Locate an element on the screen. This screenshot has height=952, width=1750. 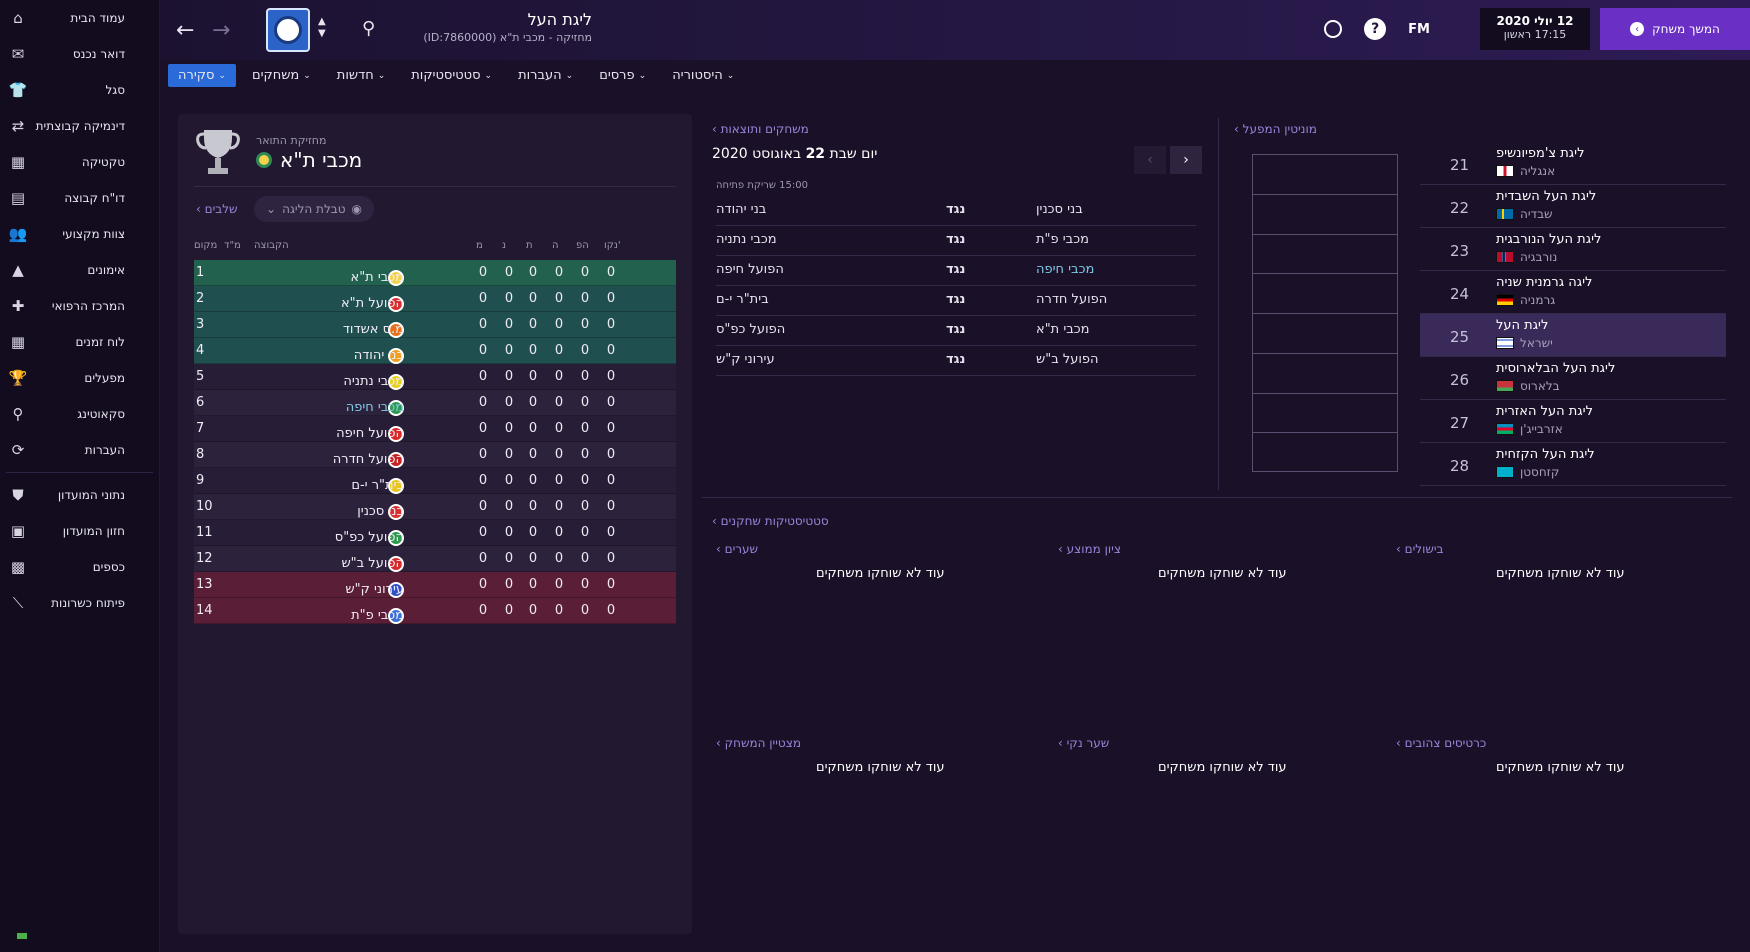
table-row: 10 בני סכנין 0 0 0 0 0 0 is located at coordinates (435, 507).